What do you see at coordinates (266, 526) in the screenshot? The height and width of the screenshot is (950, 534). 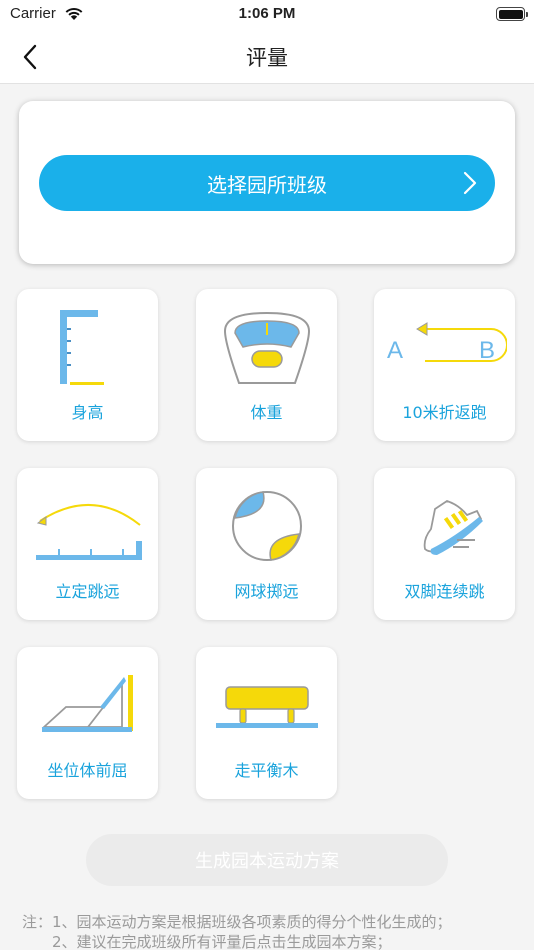 I see `tennis-ball-throw-icon` at bounding box center [266, 526].